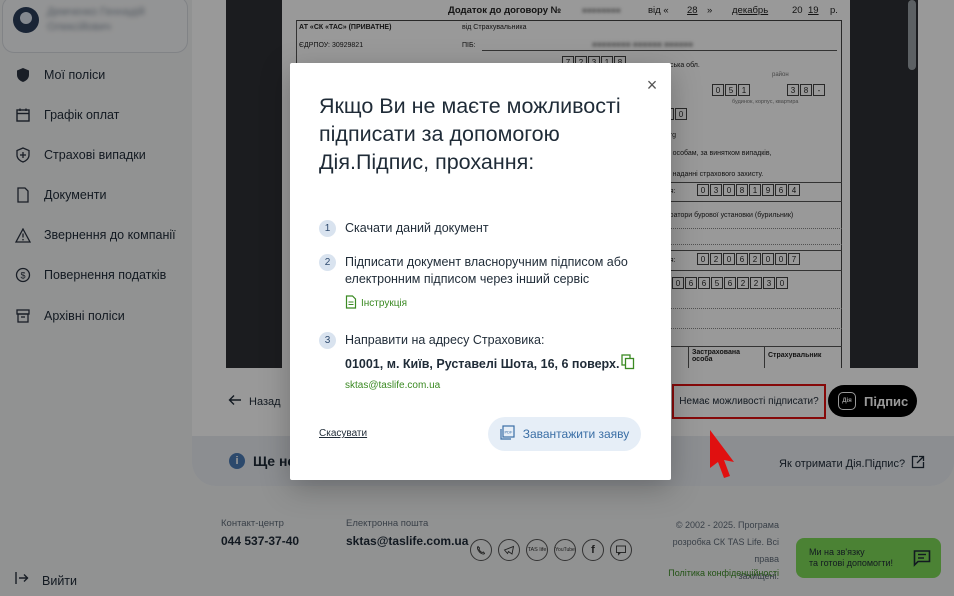 This screenshot has height=596, width=954. I want to click on copy-icon, so click(628, 363).